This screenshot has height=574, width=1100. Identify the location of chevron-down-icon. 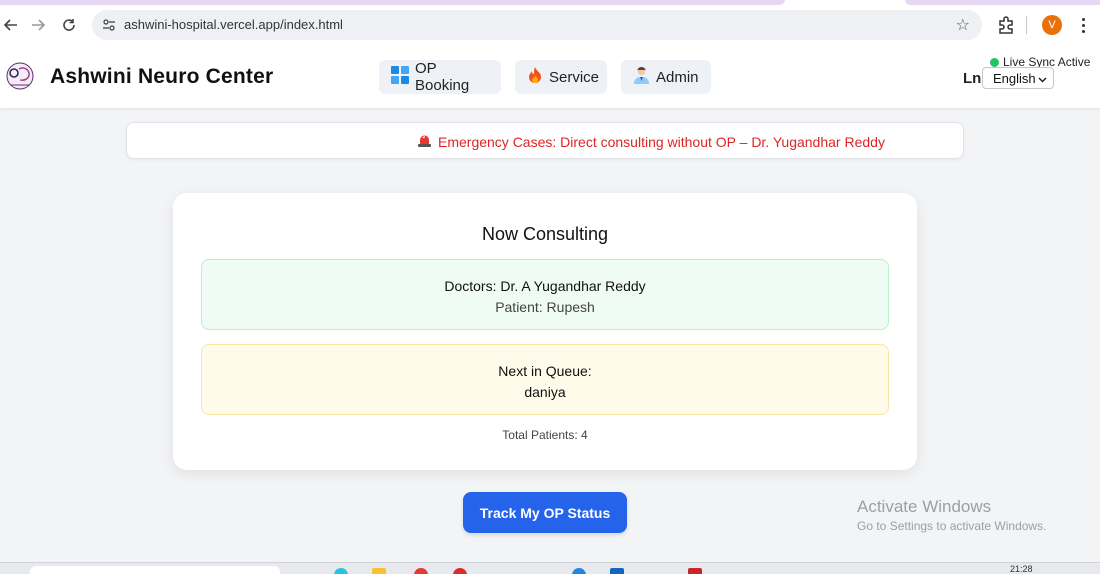
(1042, 78).